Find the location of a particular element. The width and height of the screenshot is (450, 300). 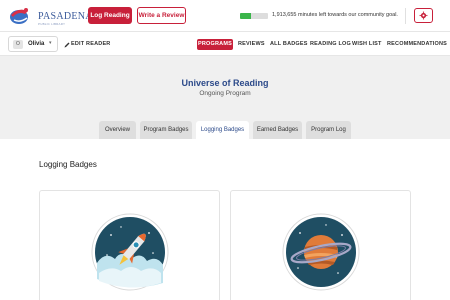

tab-program-log: Program Log is located at coordinates (328, 130).